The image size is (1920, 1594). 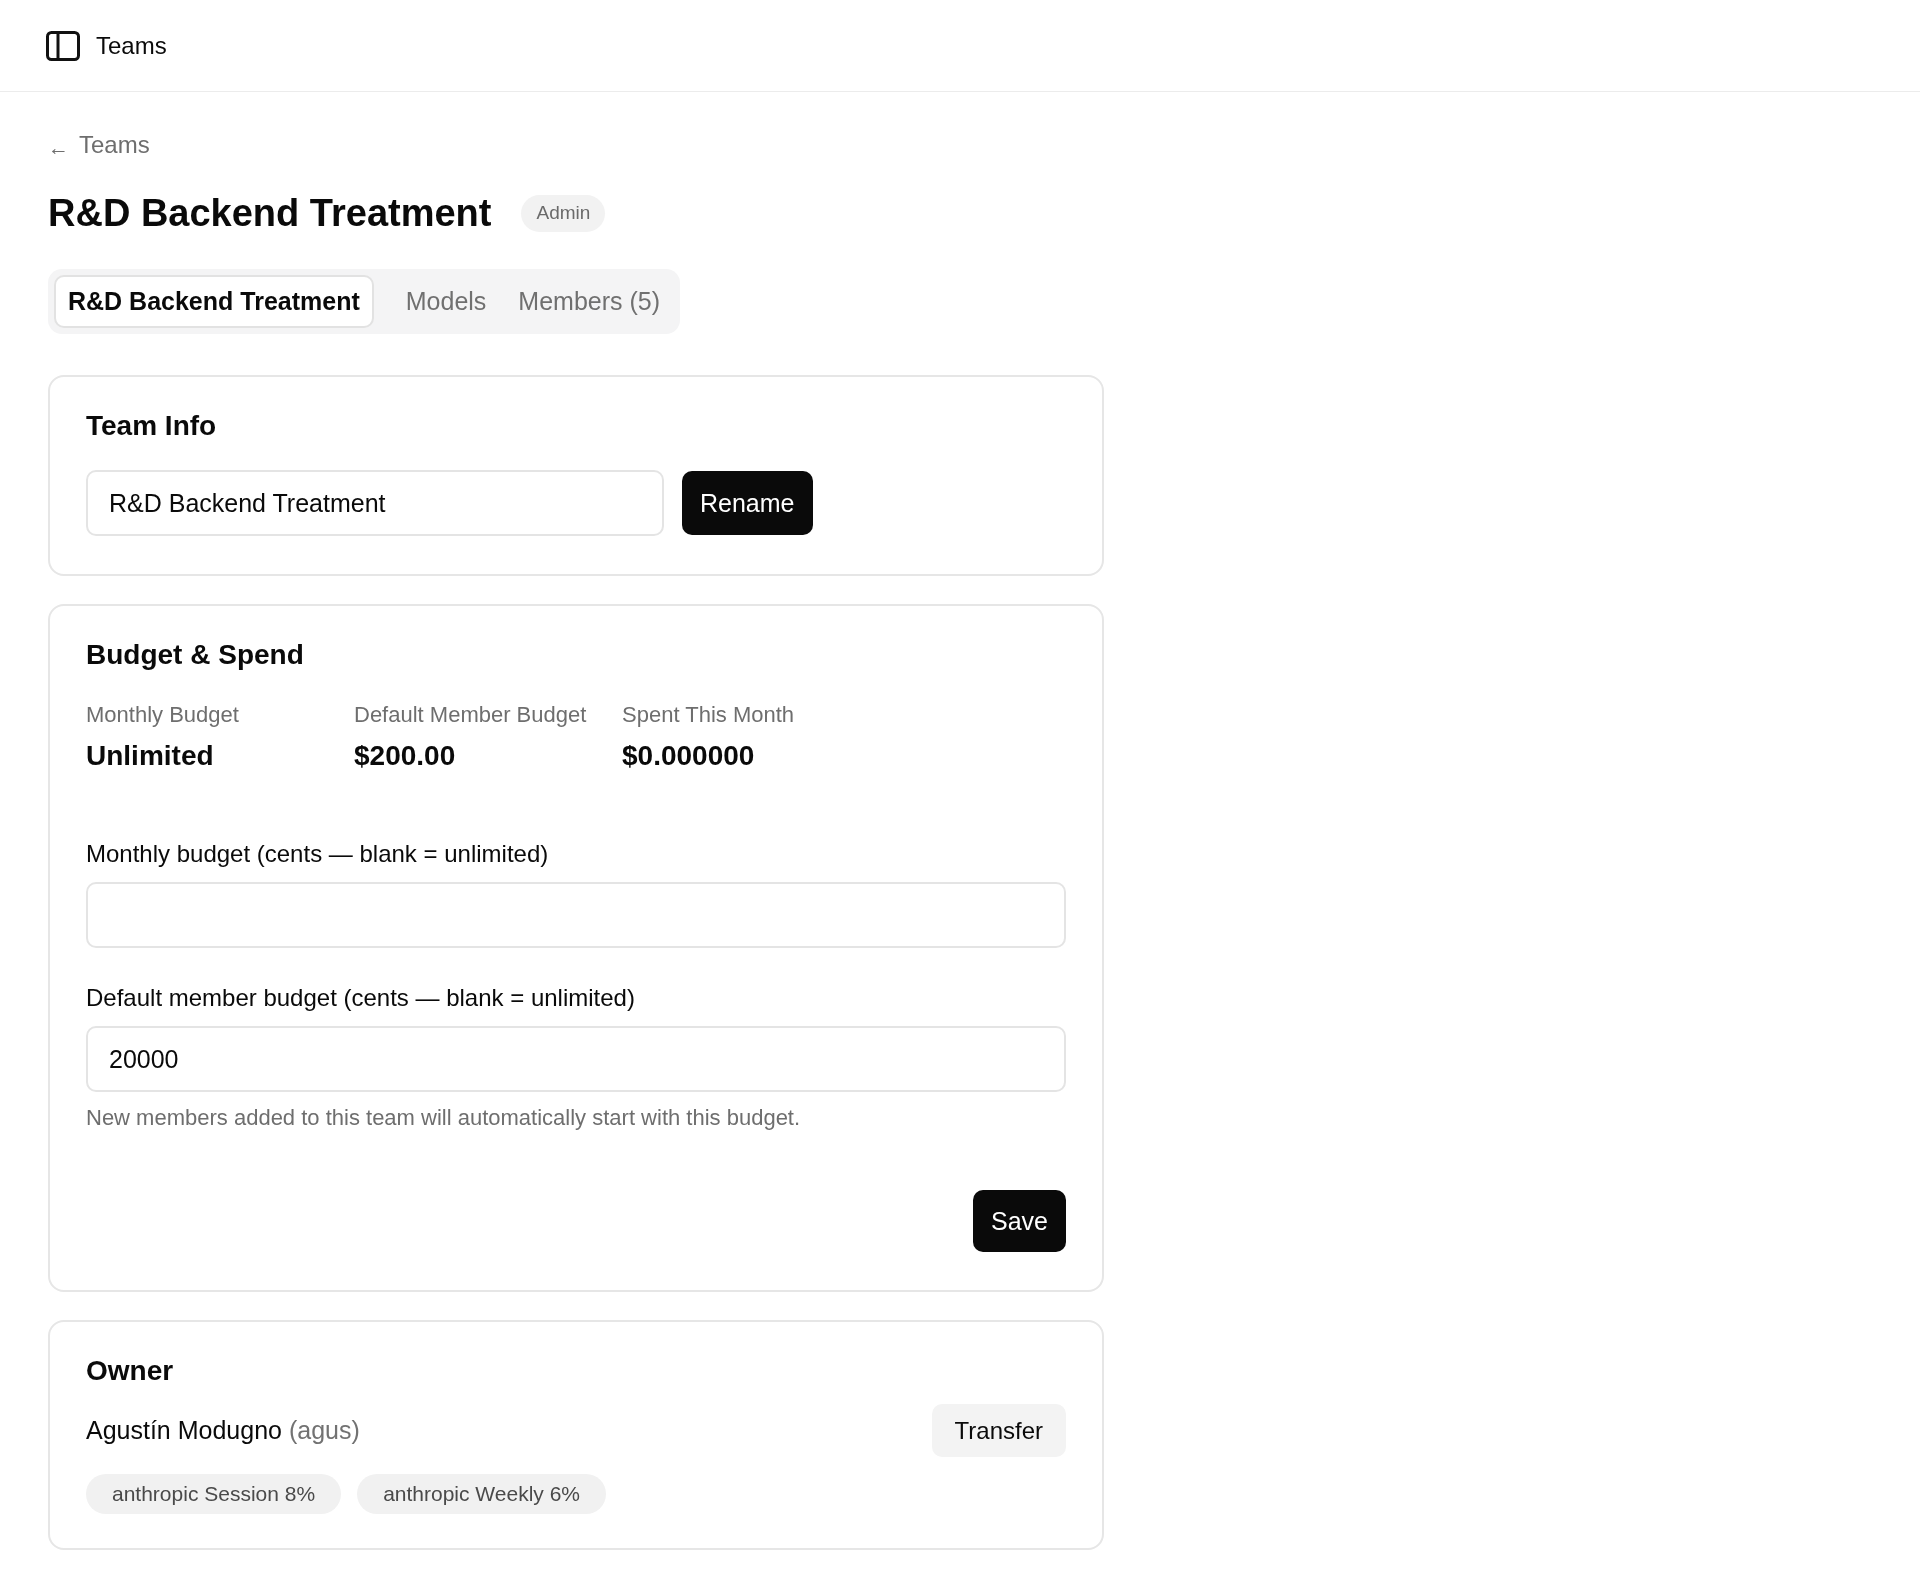 What do you see at coordinates (576, 1059) in the screenshot?
I see `budget-input: 20000` at bounding box center [576, 1059].